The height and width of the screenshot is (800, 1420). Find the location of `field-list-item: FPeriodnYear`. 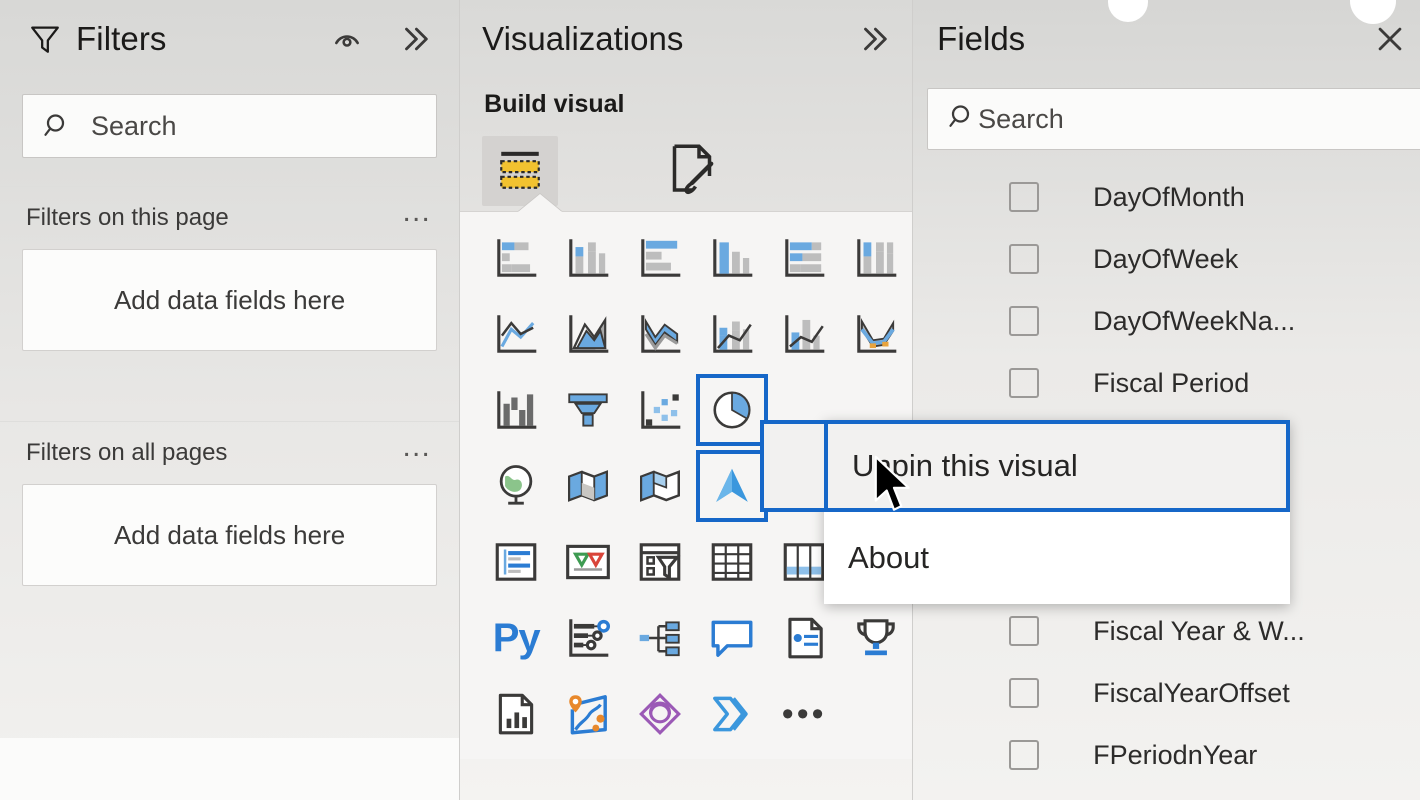

field-list-item: FPeriodnYear is located at coordinates (1166, 755).